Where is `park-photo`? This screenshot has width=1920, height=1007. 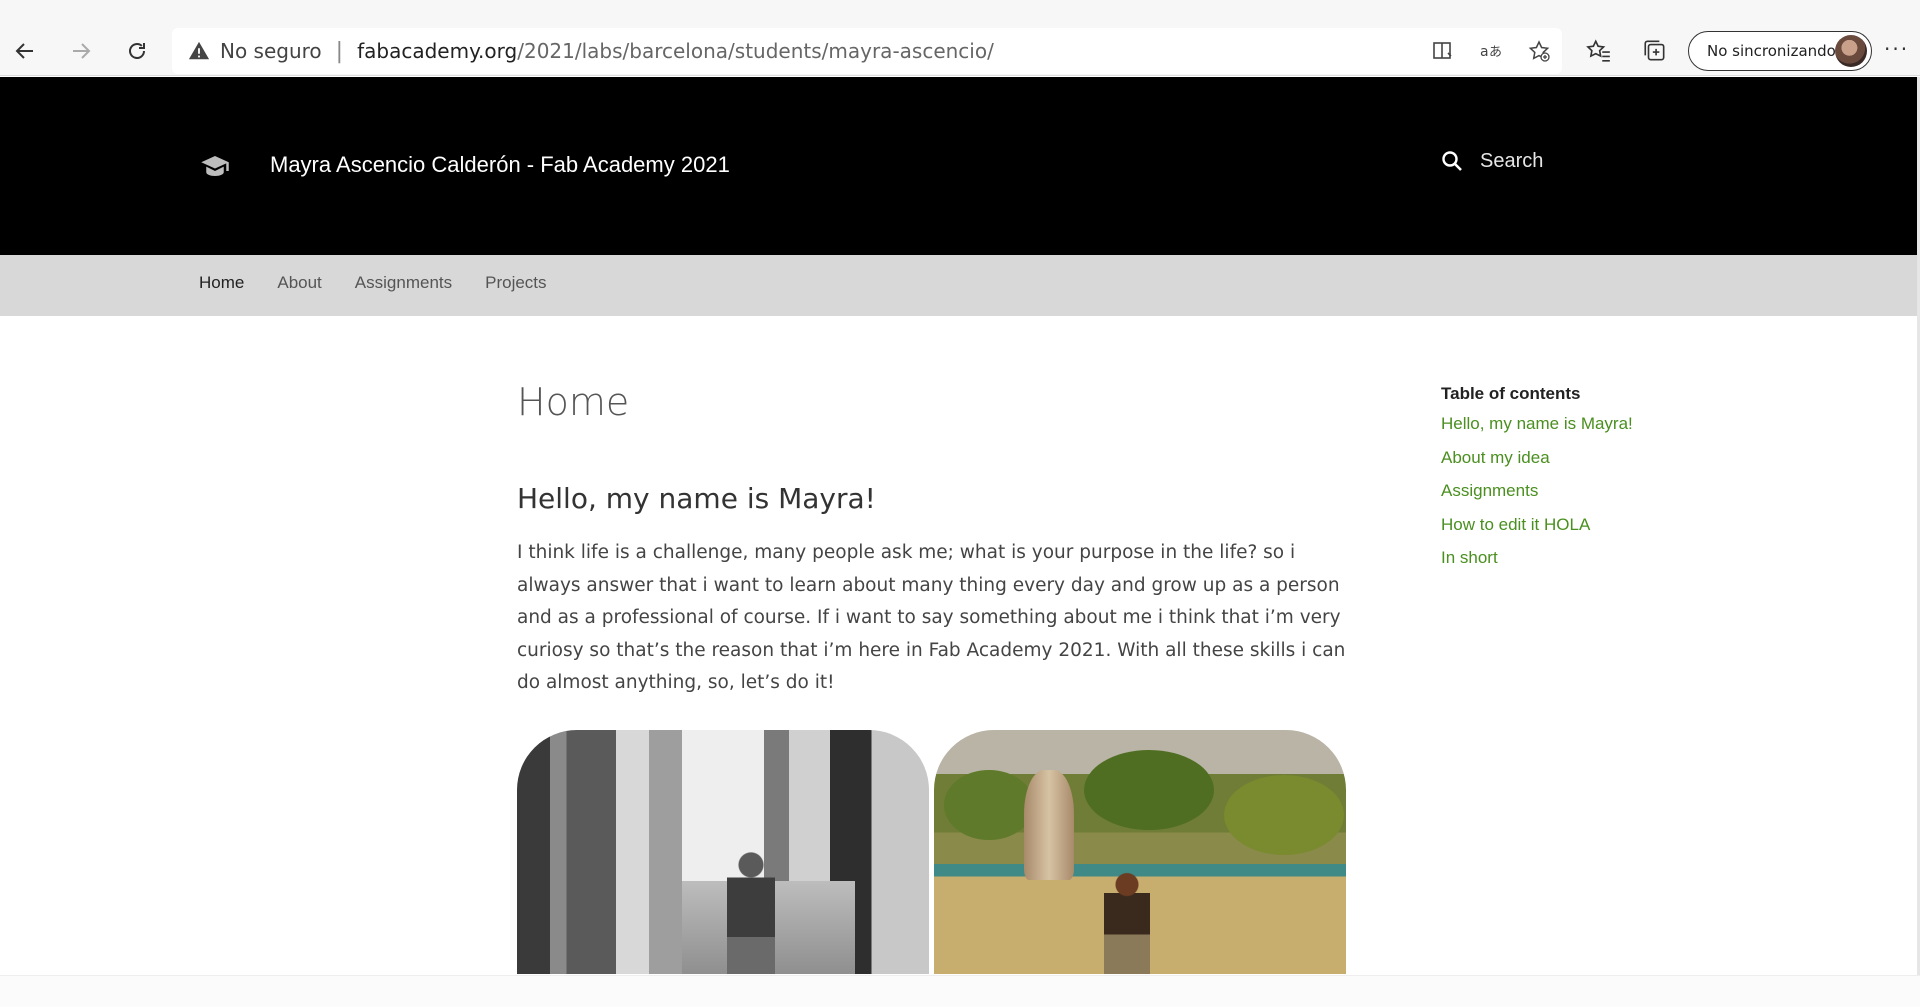
park-photo is located at coordinates (1140, 852).